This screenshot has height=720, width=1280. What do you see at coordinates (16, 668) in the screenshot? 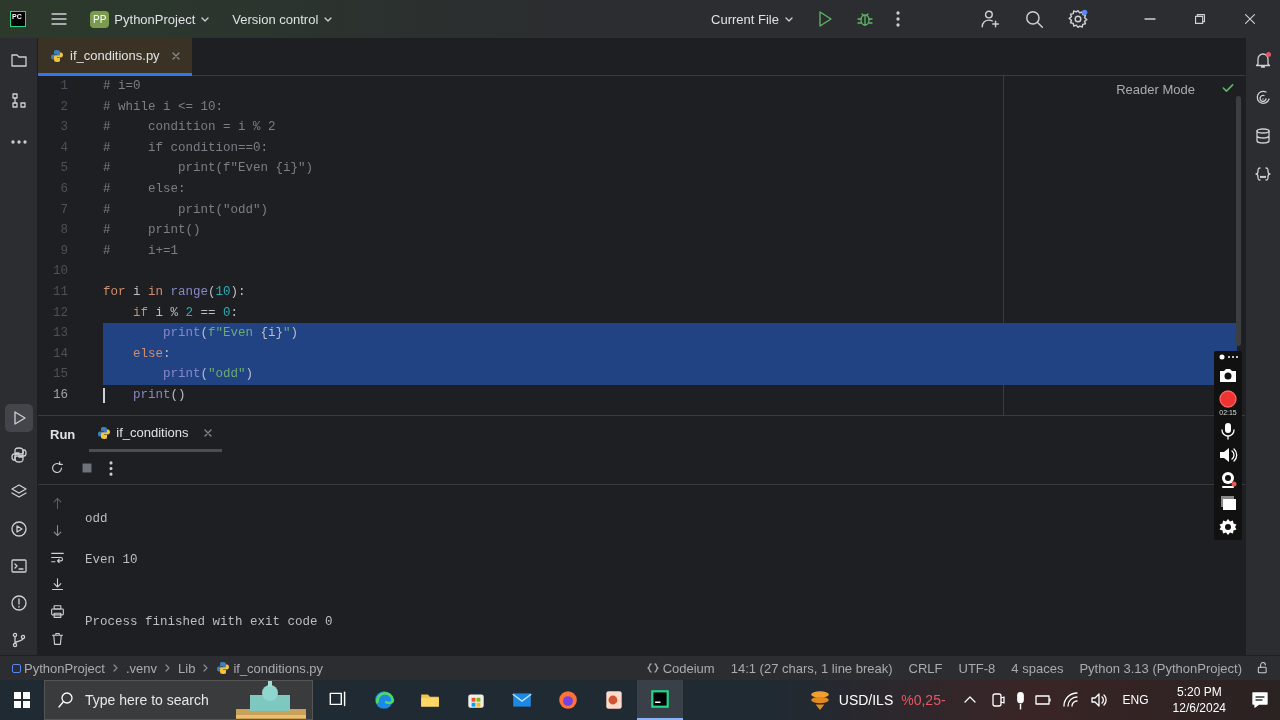
I see `module-icon` at bounding box center [16, 668].